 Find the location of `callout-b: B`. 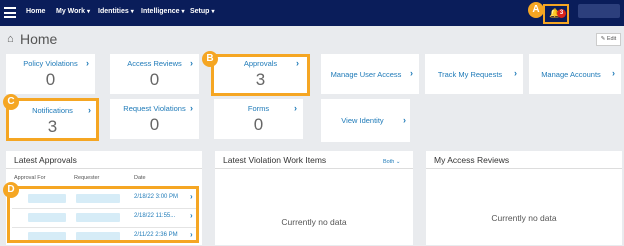

callout-b: B is located at coordinates (210, 59).